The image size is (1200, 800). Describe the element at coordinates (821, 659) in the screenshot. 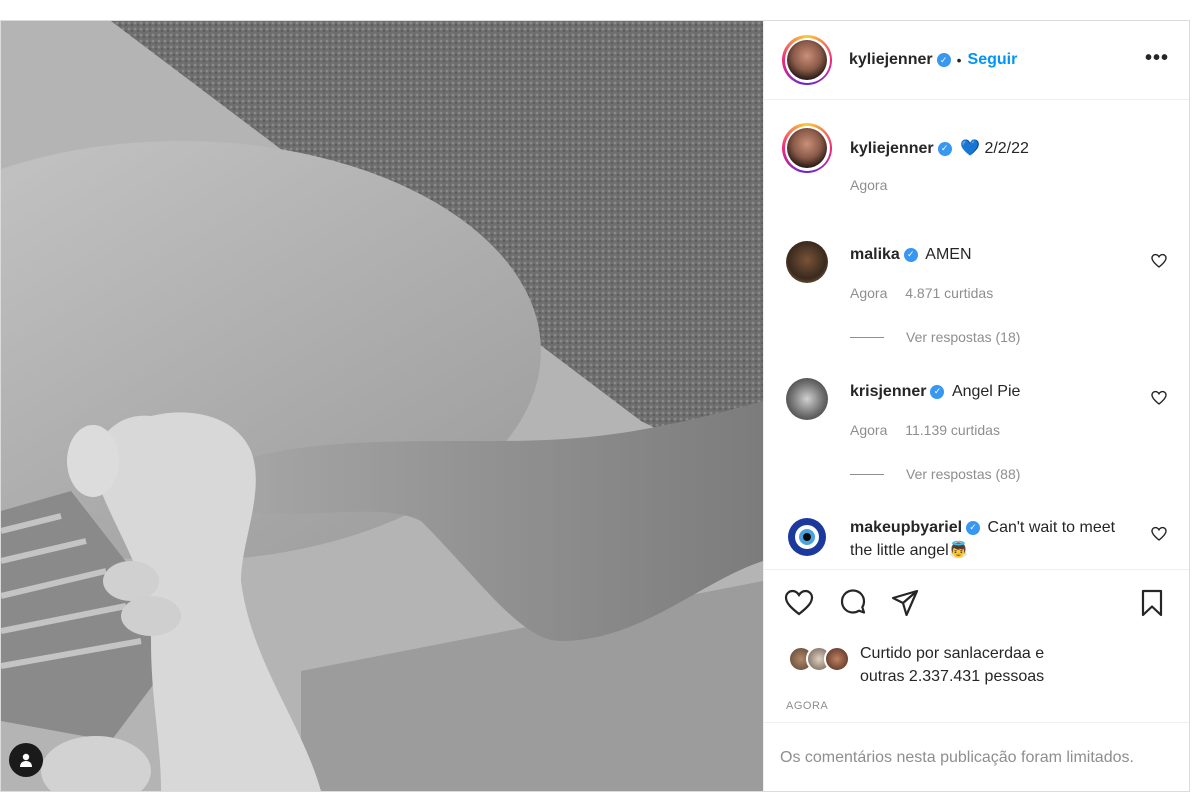

I see `liker-avatars` at that location.